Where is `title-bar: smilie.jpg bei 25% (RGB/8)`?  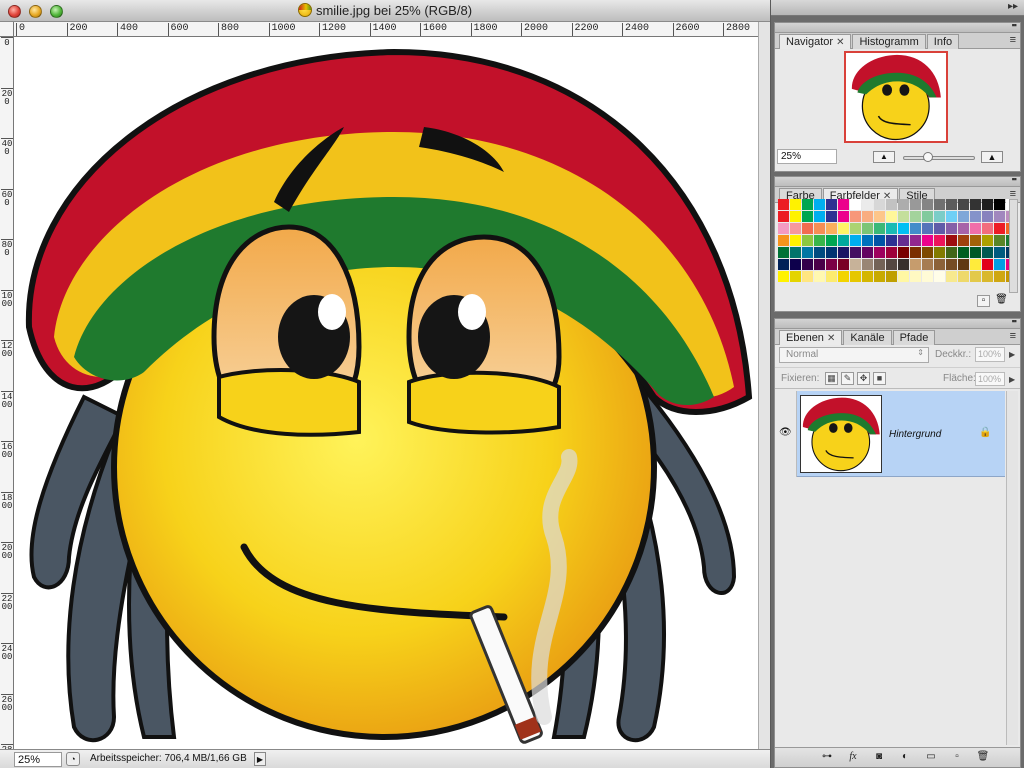
title-bar: smilie.jpg bei 25% (RGB/8) is located at coordinates (385, 11).